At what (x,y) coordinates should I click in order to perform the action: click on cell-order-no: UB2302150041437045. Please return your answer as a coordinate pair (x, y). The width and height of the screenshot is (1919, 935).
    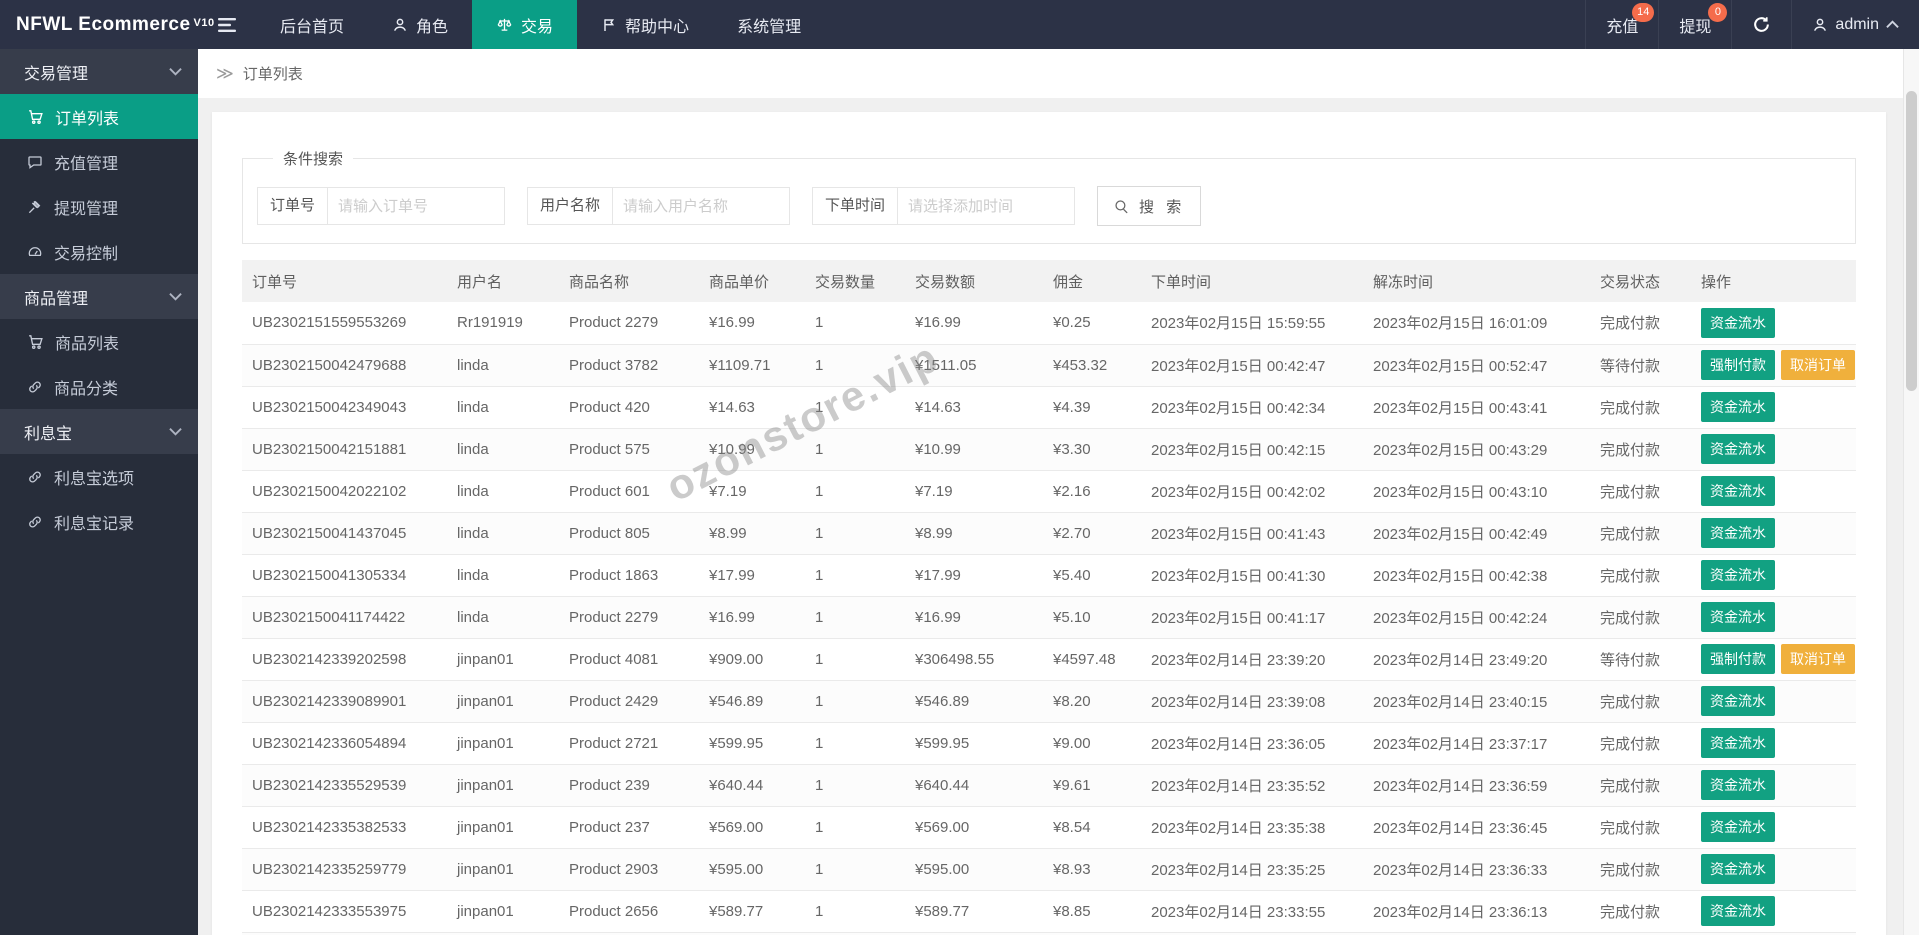
    Looking at the image, I should click on (344, 533).